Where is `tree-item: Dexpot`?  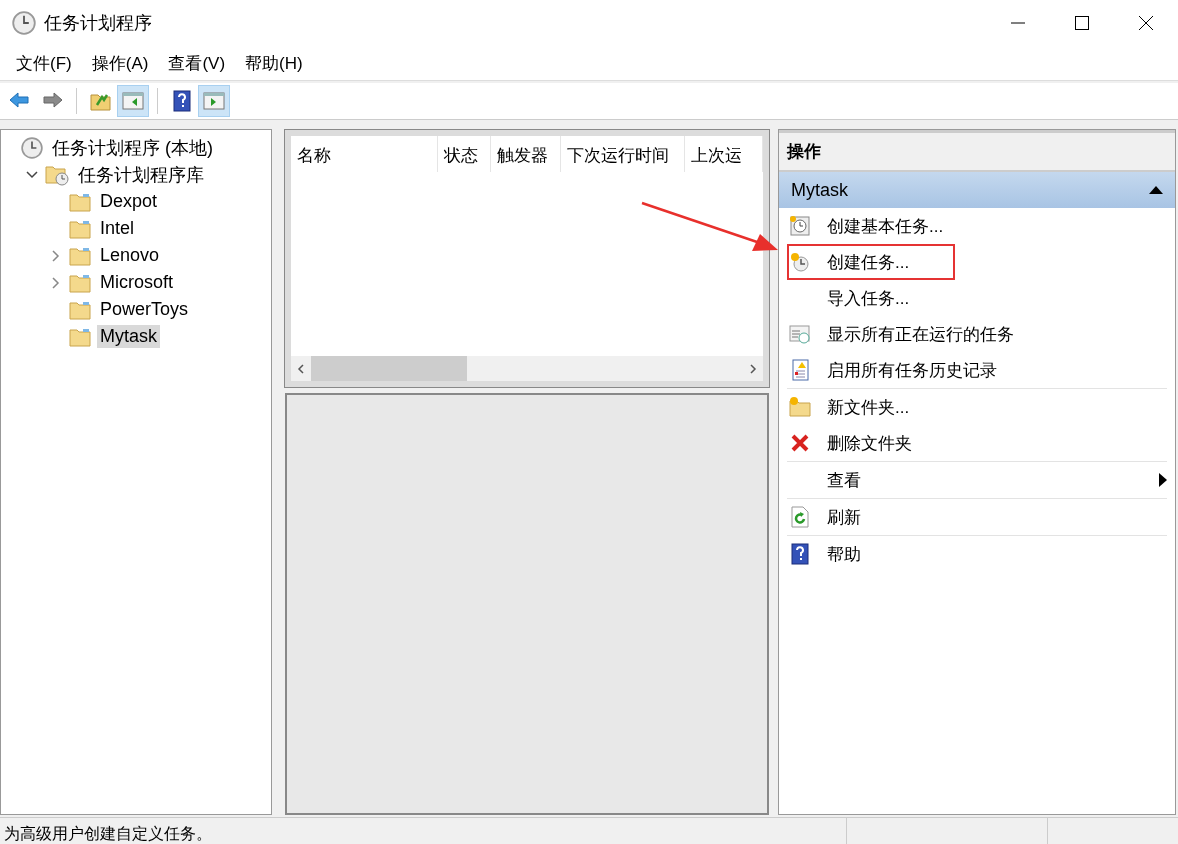
tree-item: Dexpot is located at coordinates (129, 201).